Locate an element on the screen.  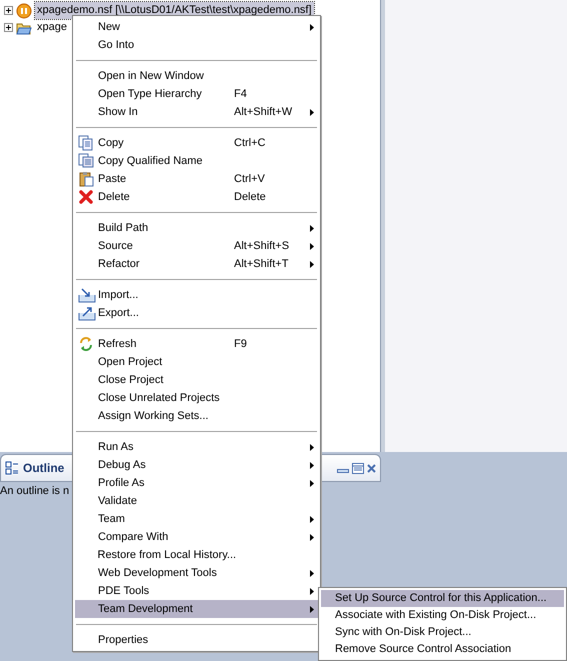
menu-item: Remove Source Control Association is located at coordinates (442, 649).